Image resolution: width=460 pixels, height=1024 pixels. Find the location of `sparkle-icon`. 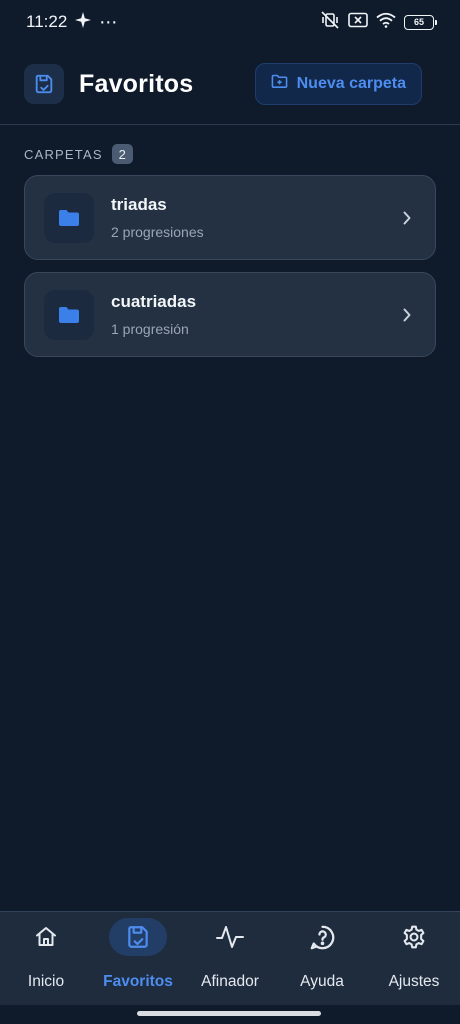

sparkle-icon is located at coordinates (83, 22).